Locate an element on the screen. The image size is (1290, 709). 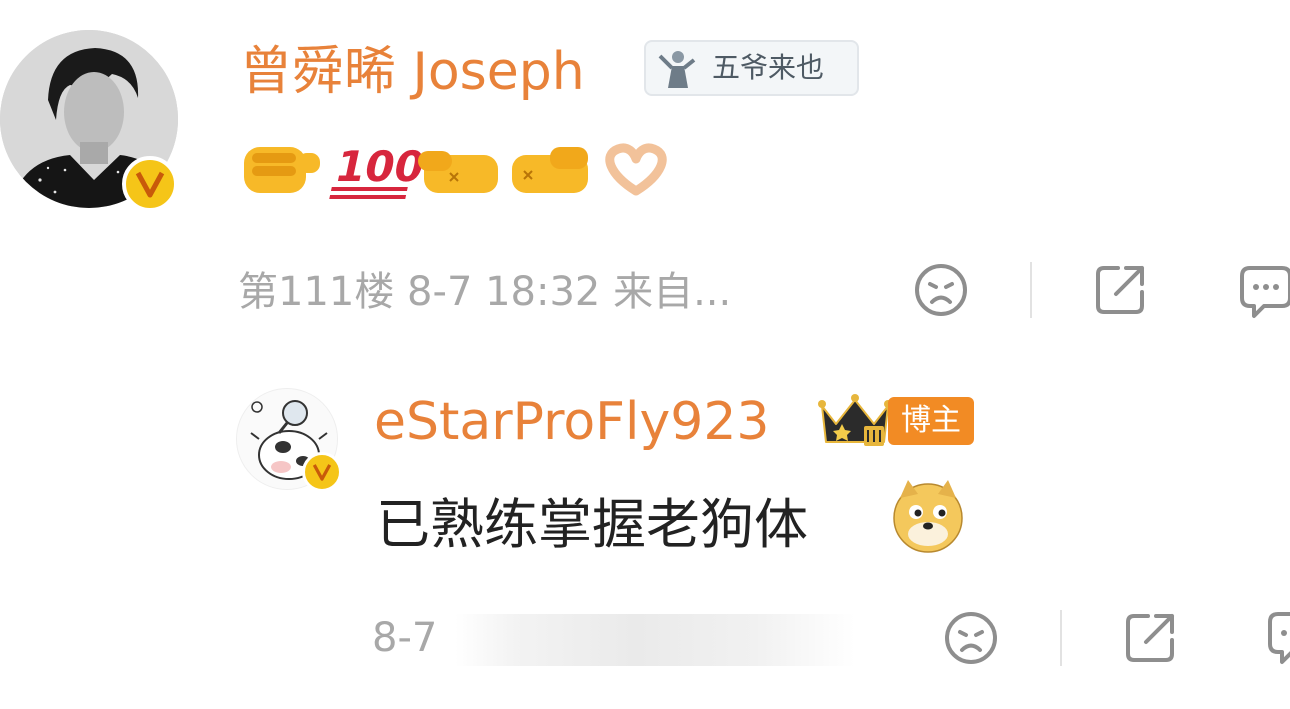
reply-verified-badge-icon is located at coordinates (322, 472).